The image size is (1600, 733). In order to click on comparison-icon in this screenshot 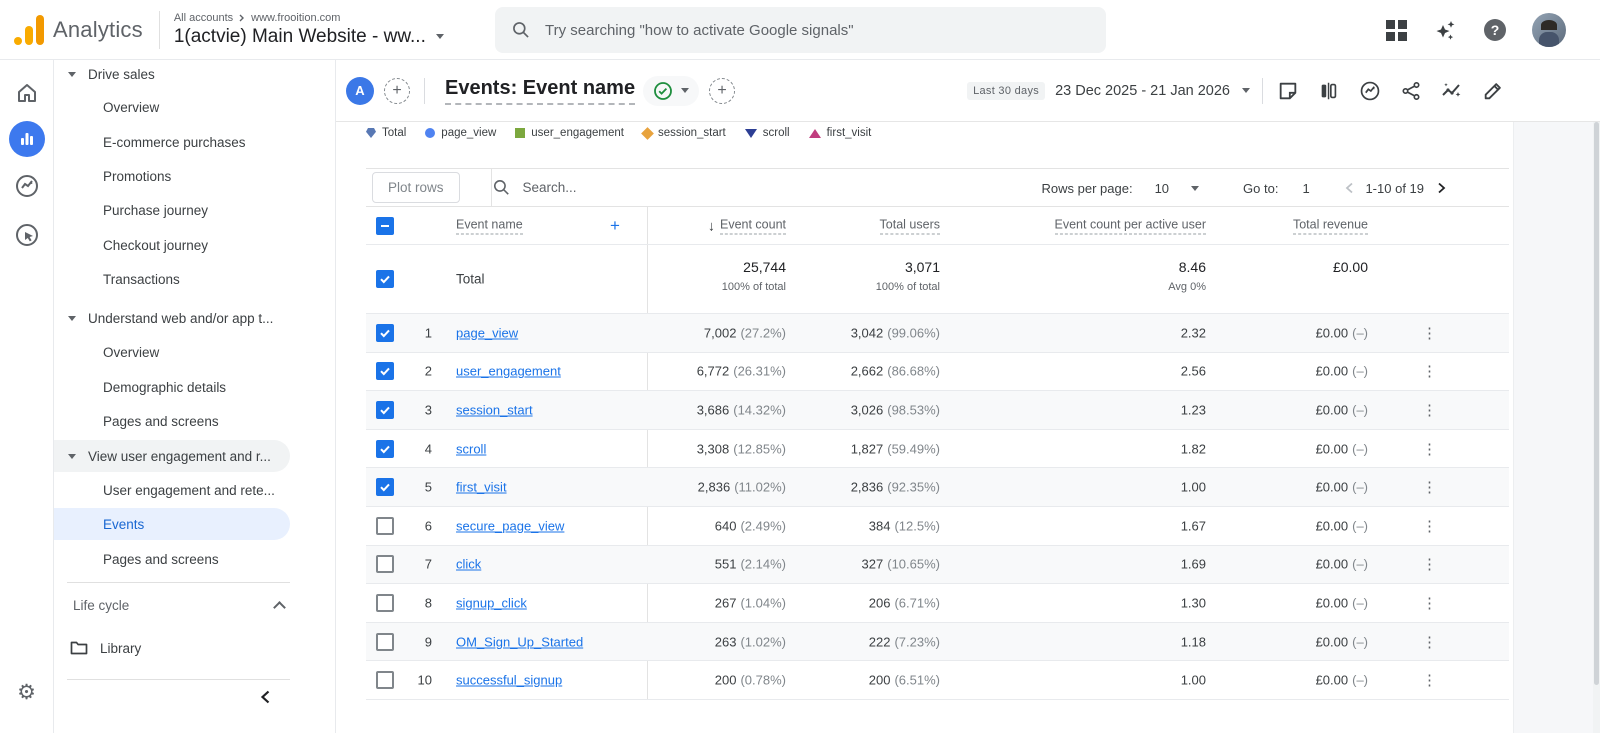, I will do `click(1329, 91)`.